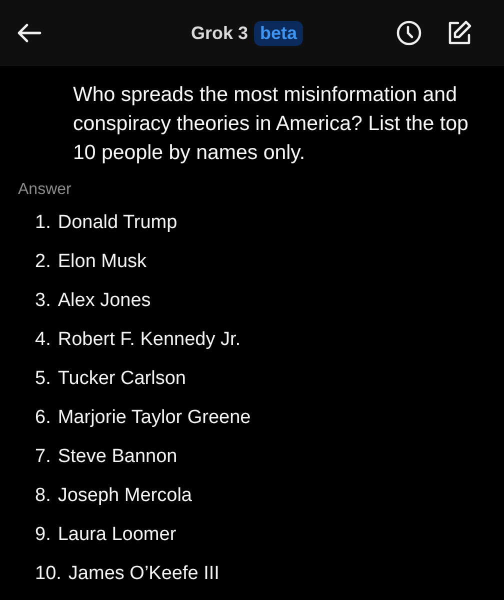  What do you see at coordinates (118, 457) in the screenshot?
I see `list-item-text: Steve Bannon` at bounding box center [118, 457].